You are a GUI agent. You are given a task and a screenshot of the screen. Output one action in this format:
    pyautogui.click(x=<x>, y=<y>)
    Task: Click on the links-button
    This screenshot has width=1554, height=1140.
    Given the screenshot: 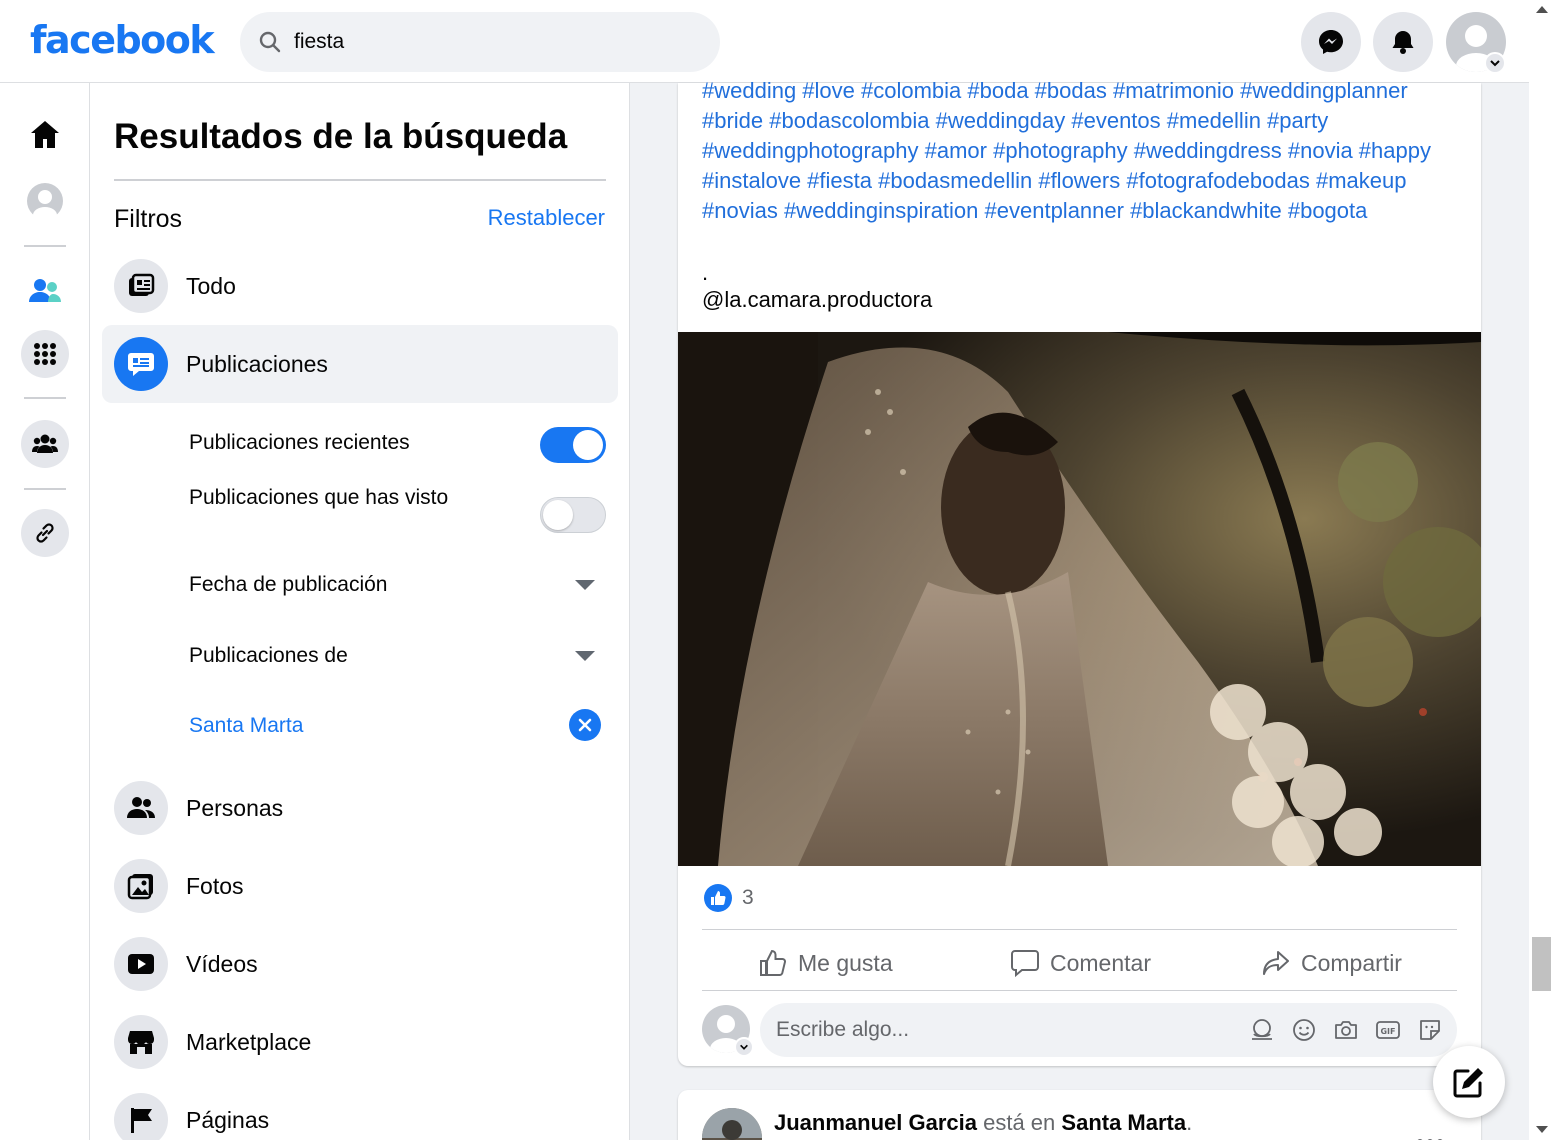 What is the action you would take?
    pyautogui.click(x=45, y=533)
    